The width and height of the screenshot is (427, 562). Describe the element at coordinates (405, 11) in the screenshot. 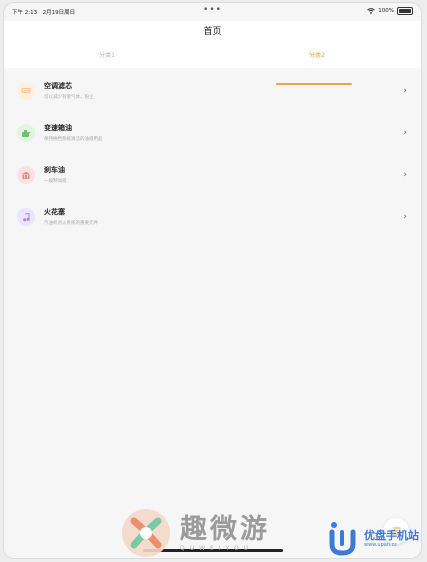

I see `battery-icon` at that location.